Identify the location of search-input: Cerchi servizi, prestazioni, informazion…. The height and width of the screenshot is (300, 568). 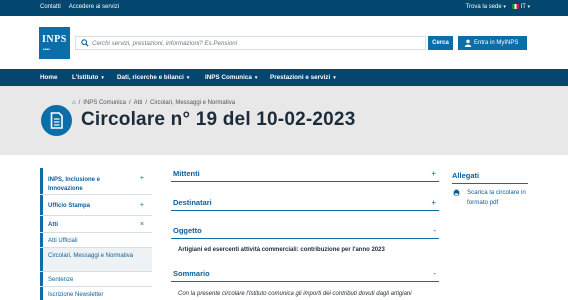
(250, 43).